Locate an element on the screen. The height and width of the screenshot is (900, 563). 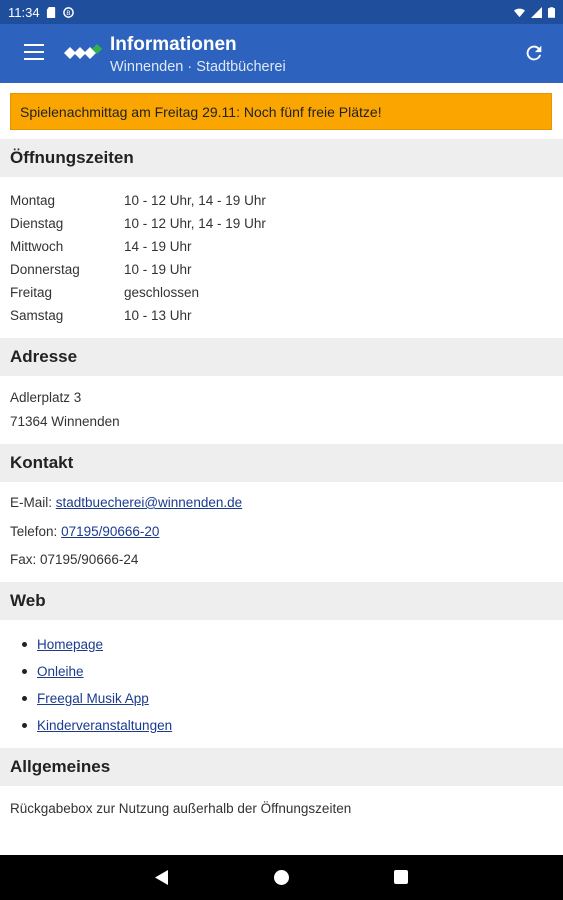
contact-email-line: E-Mail: stadtbuecherei@winnenden.de is located at coordinates (126, 503).